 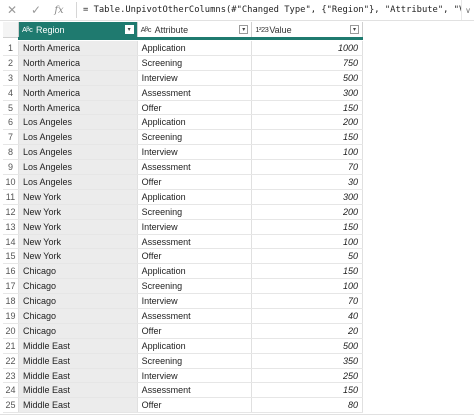 I want to click on row-number: 23, so click(x=11, y=375).